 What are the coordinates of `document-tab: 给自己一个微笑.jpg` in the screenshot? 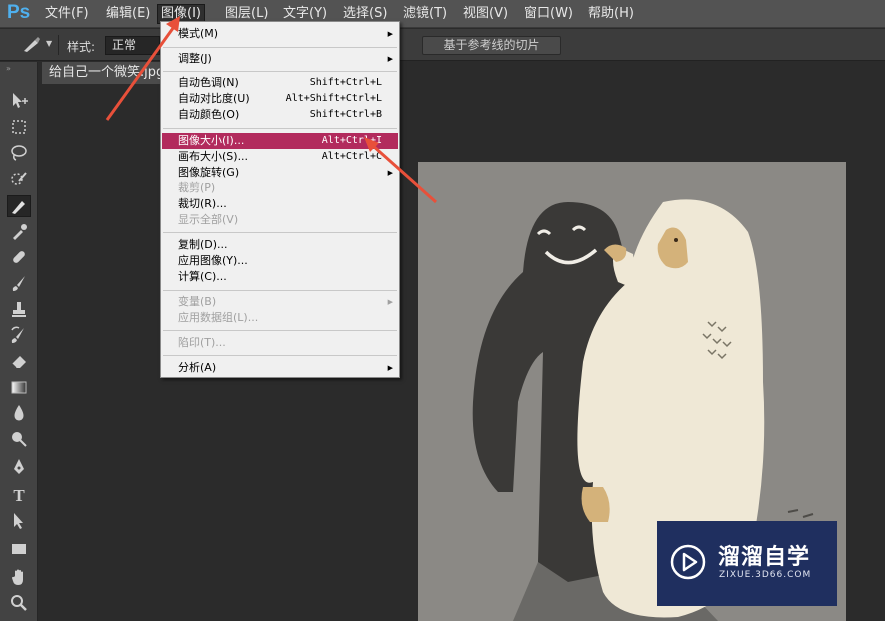 It's located at (106, 73).